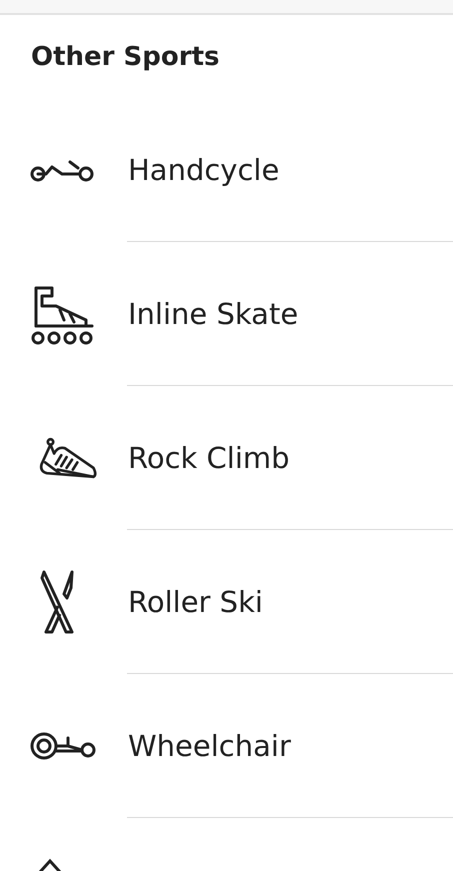  What do you see at coordinates (195, 601) in the screenshot?
I see `sport-name: Roller Ski` at bounding box center [195, 601].